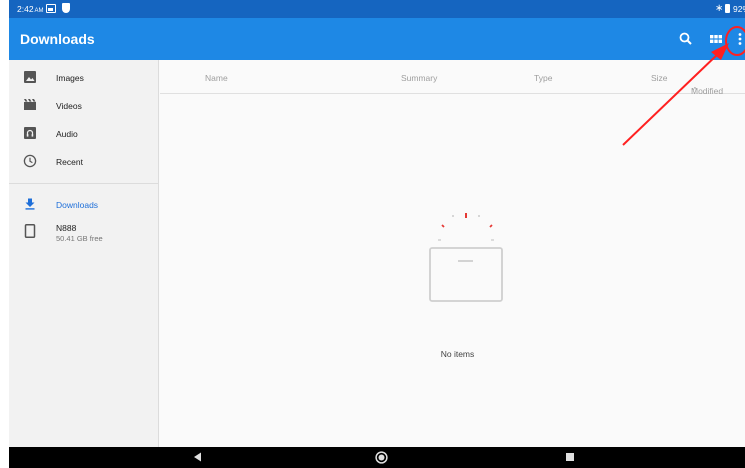 Image resolution: width=745 pixels, height=468 pixels. What do you see at coordinates (457, 354) in the screenshot?
I see `empty-state-message: No items` at bounding box center [457, 354].